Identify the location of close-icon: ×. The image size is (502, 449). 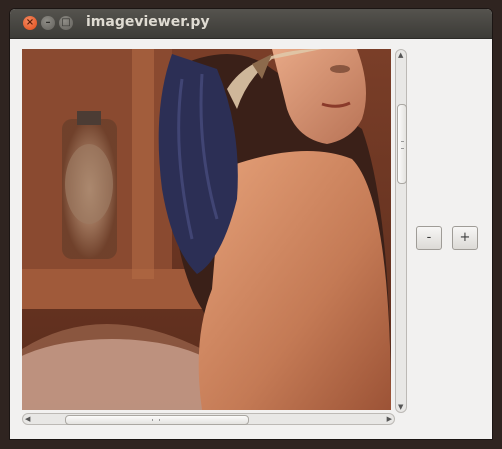
(30, 23).